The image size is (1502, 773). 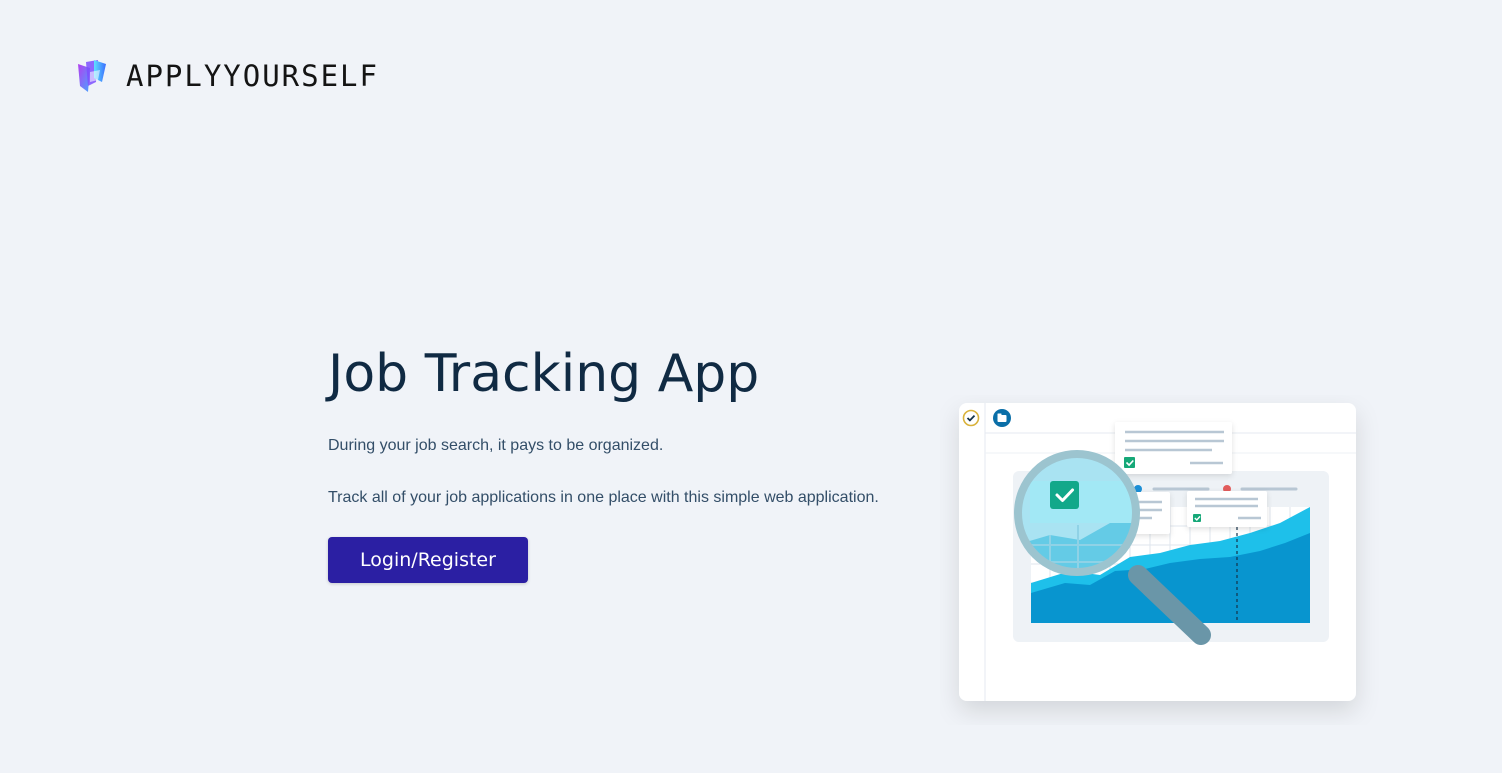 What do you see at coordinates (1173, 448) in the screenshot?
I see `application-card-top` at bounding box center [1173, 448].